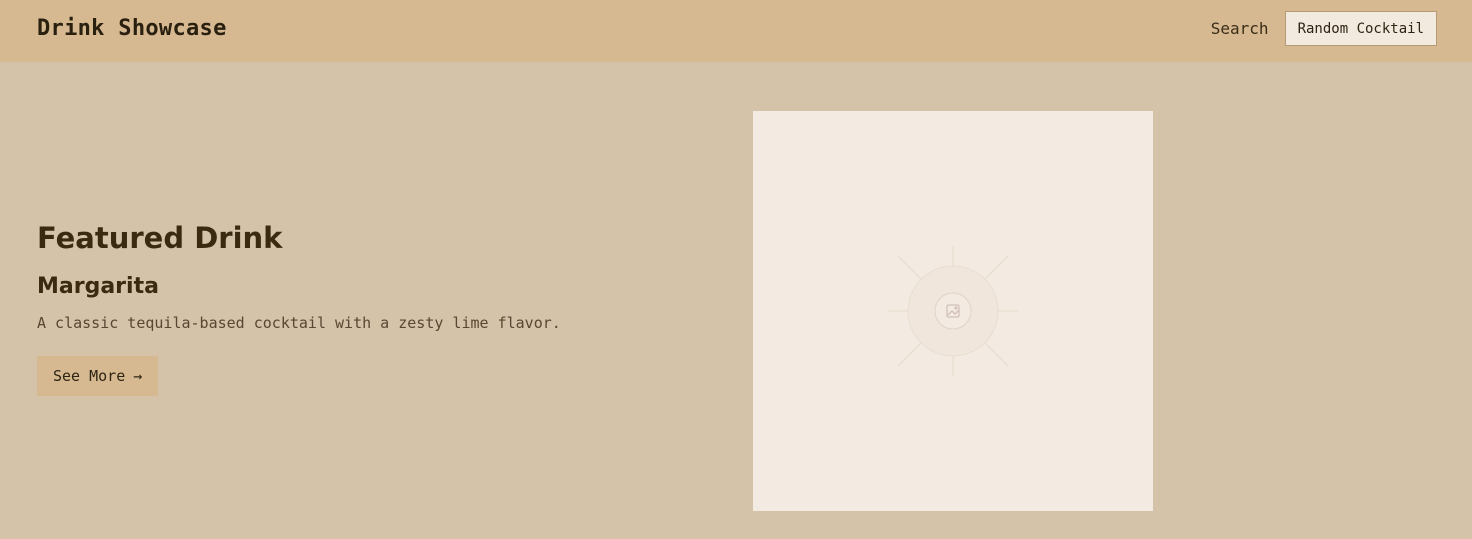 The height and width of the screenshot is (539, 1472). I want to click on brand-title: Drink Showcase, so click(132, 28).